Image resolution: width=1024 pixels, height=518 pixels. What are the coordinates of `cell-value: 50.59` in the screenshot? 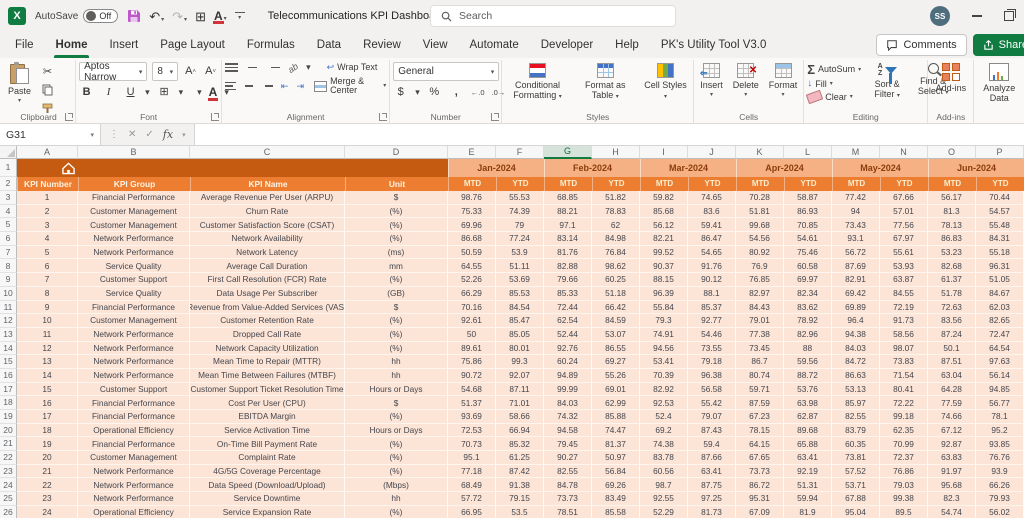 It's located at (472, 252).